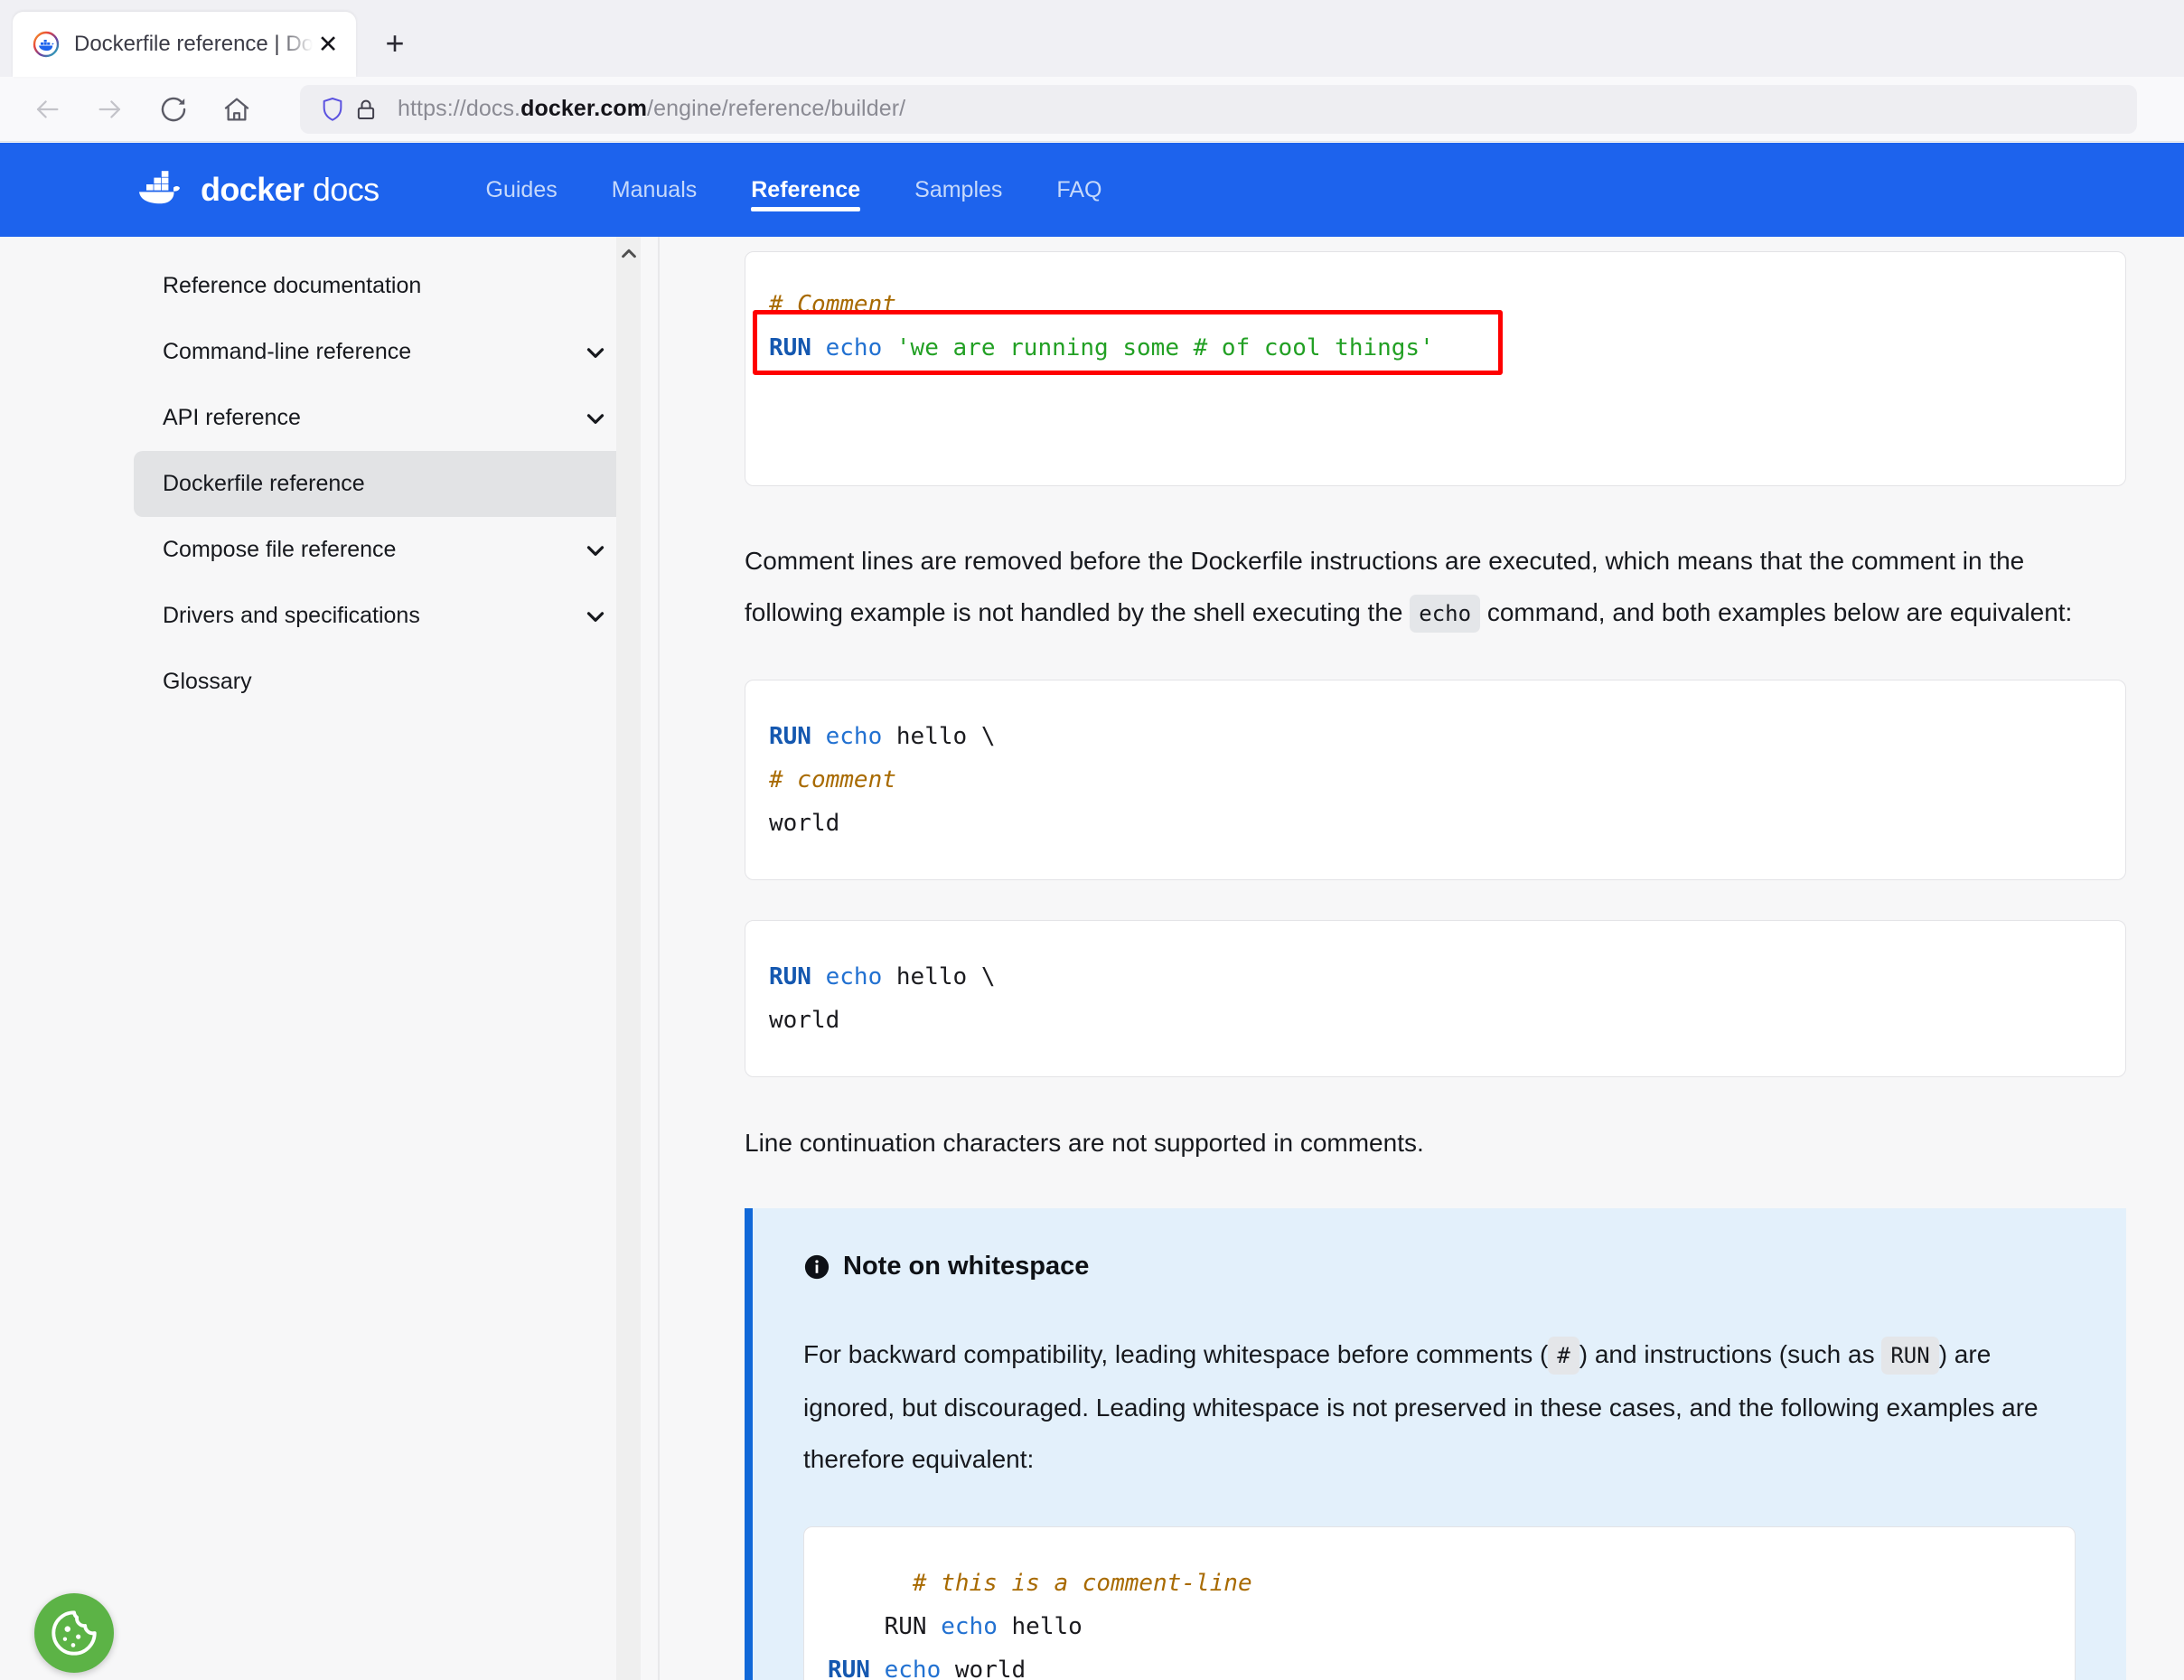 The height and width of the screenshot is (1680, 2184). I want to click on url-path: /engine/reference/builder/, so click(776, 108).